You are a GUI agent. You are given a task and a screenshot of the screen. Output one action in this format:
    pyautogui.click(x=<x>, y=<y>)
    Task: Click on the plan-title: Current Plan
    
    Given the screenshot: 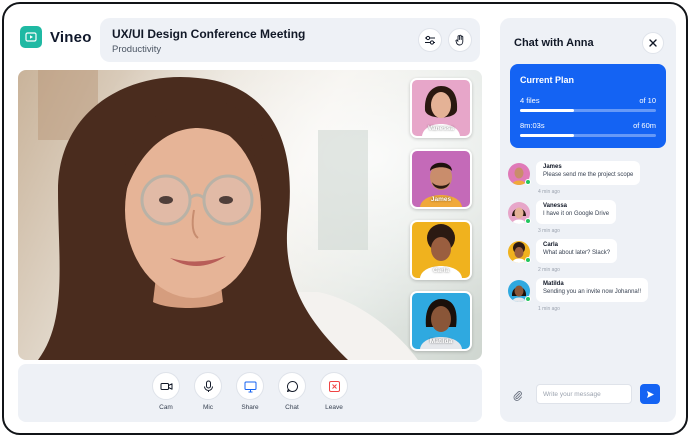 What is the action you would take?
    pyautogui.click(x=547, y=80)
    